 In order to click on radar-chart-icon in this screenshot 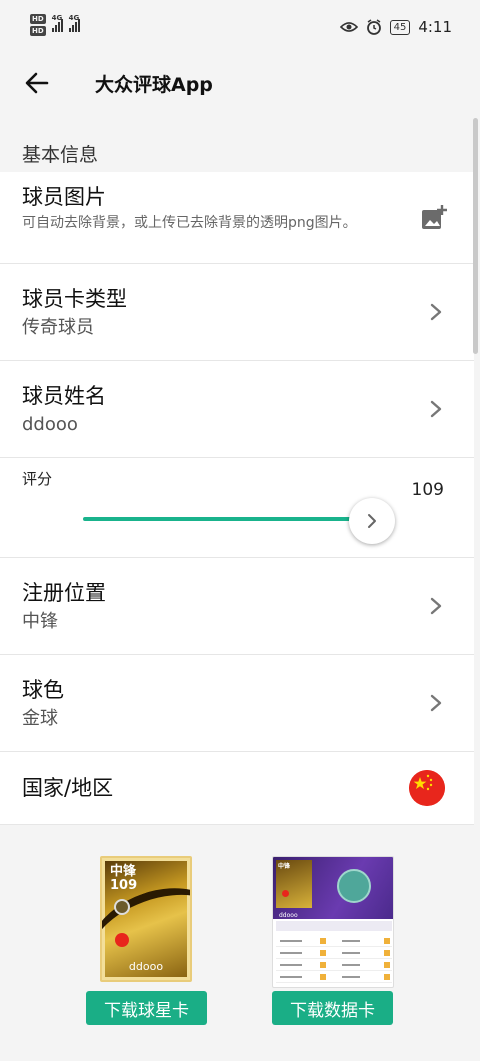, I will do `click(354, 886)`.